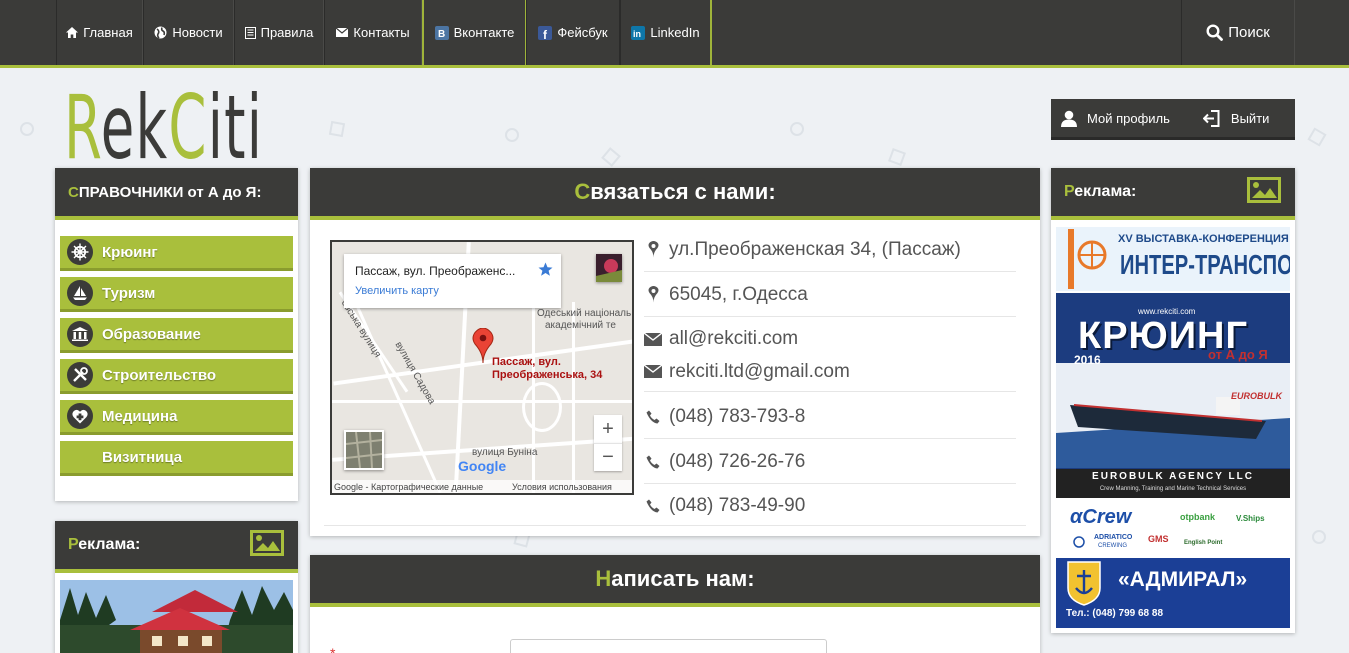 Image resolution: width=1349 pixels, height=653 pixels. I want to click on catalog-item-education: Образование, so click(176, 335).